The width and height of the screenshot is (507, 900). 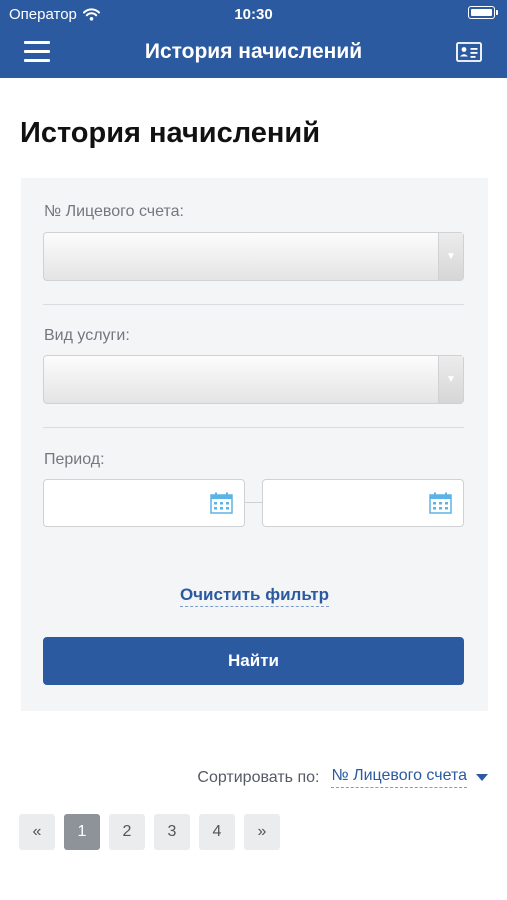 What do you see at coordinates (37, 52) in the screenshot?
I see `hamburger-menu-icon` at bounding box center [37, 52].